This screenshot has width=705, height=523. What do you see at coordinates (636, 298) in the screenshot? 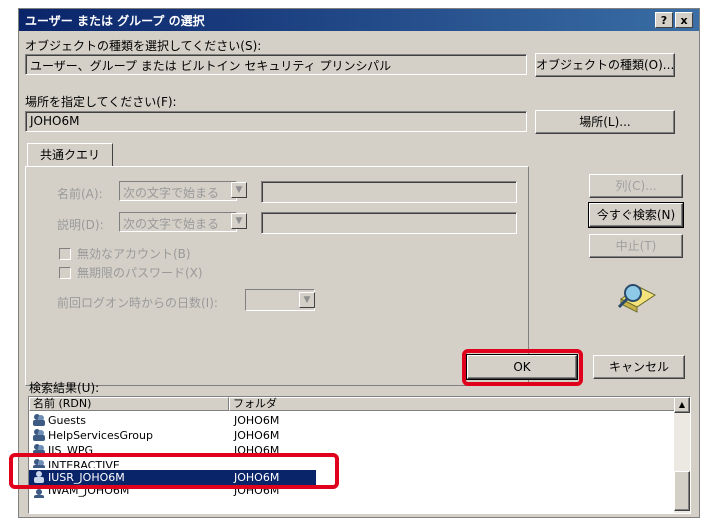
I see `search-icon` at bounding box center [636, 298].